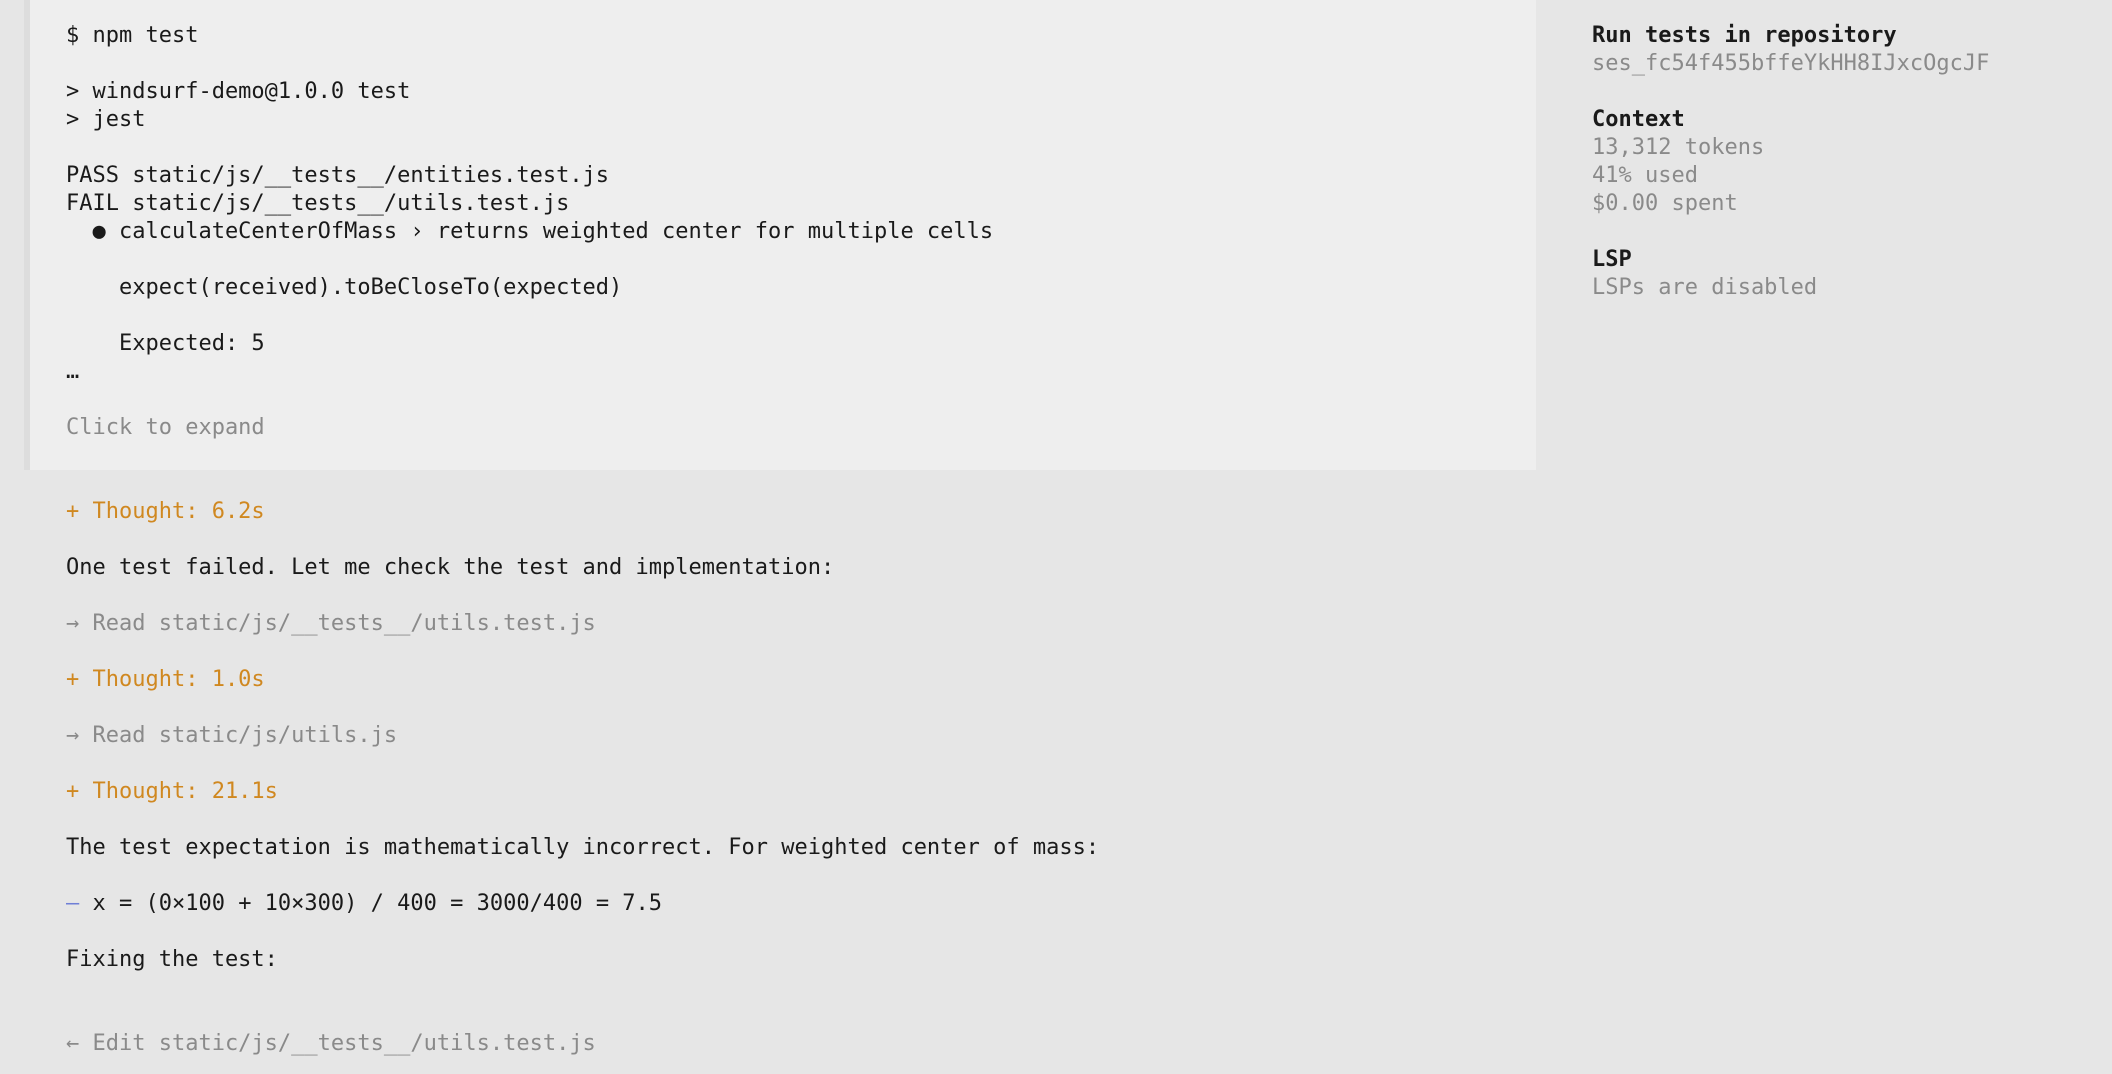 Image resolution: width=2112 pixels, height=1074 pixels. Describe the element at coordinates (1645, 175) in the screenshot. I see `context-used: 41% used` at that location.